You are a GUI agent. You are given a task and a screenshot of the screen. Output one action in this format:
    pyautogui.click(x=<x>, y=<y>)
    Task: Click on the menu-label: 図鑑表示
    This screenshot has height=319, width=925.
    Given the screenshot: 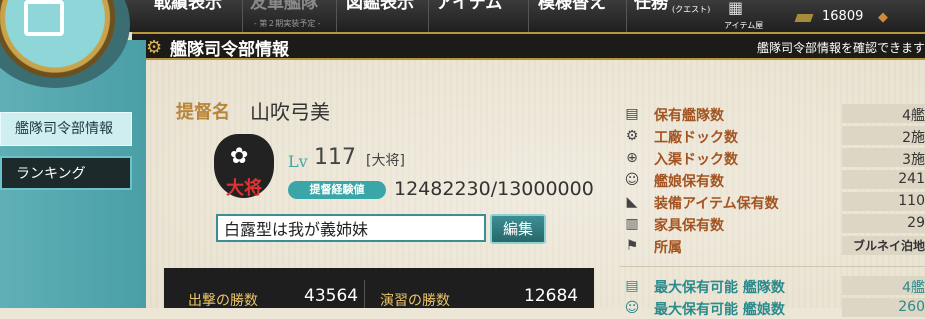 What is the action you would take?
    pyautogui.click(x=380, y=6)
    